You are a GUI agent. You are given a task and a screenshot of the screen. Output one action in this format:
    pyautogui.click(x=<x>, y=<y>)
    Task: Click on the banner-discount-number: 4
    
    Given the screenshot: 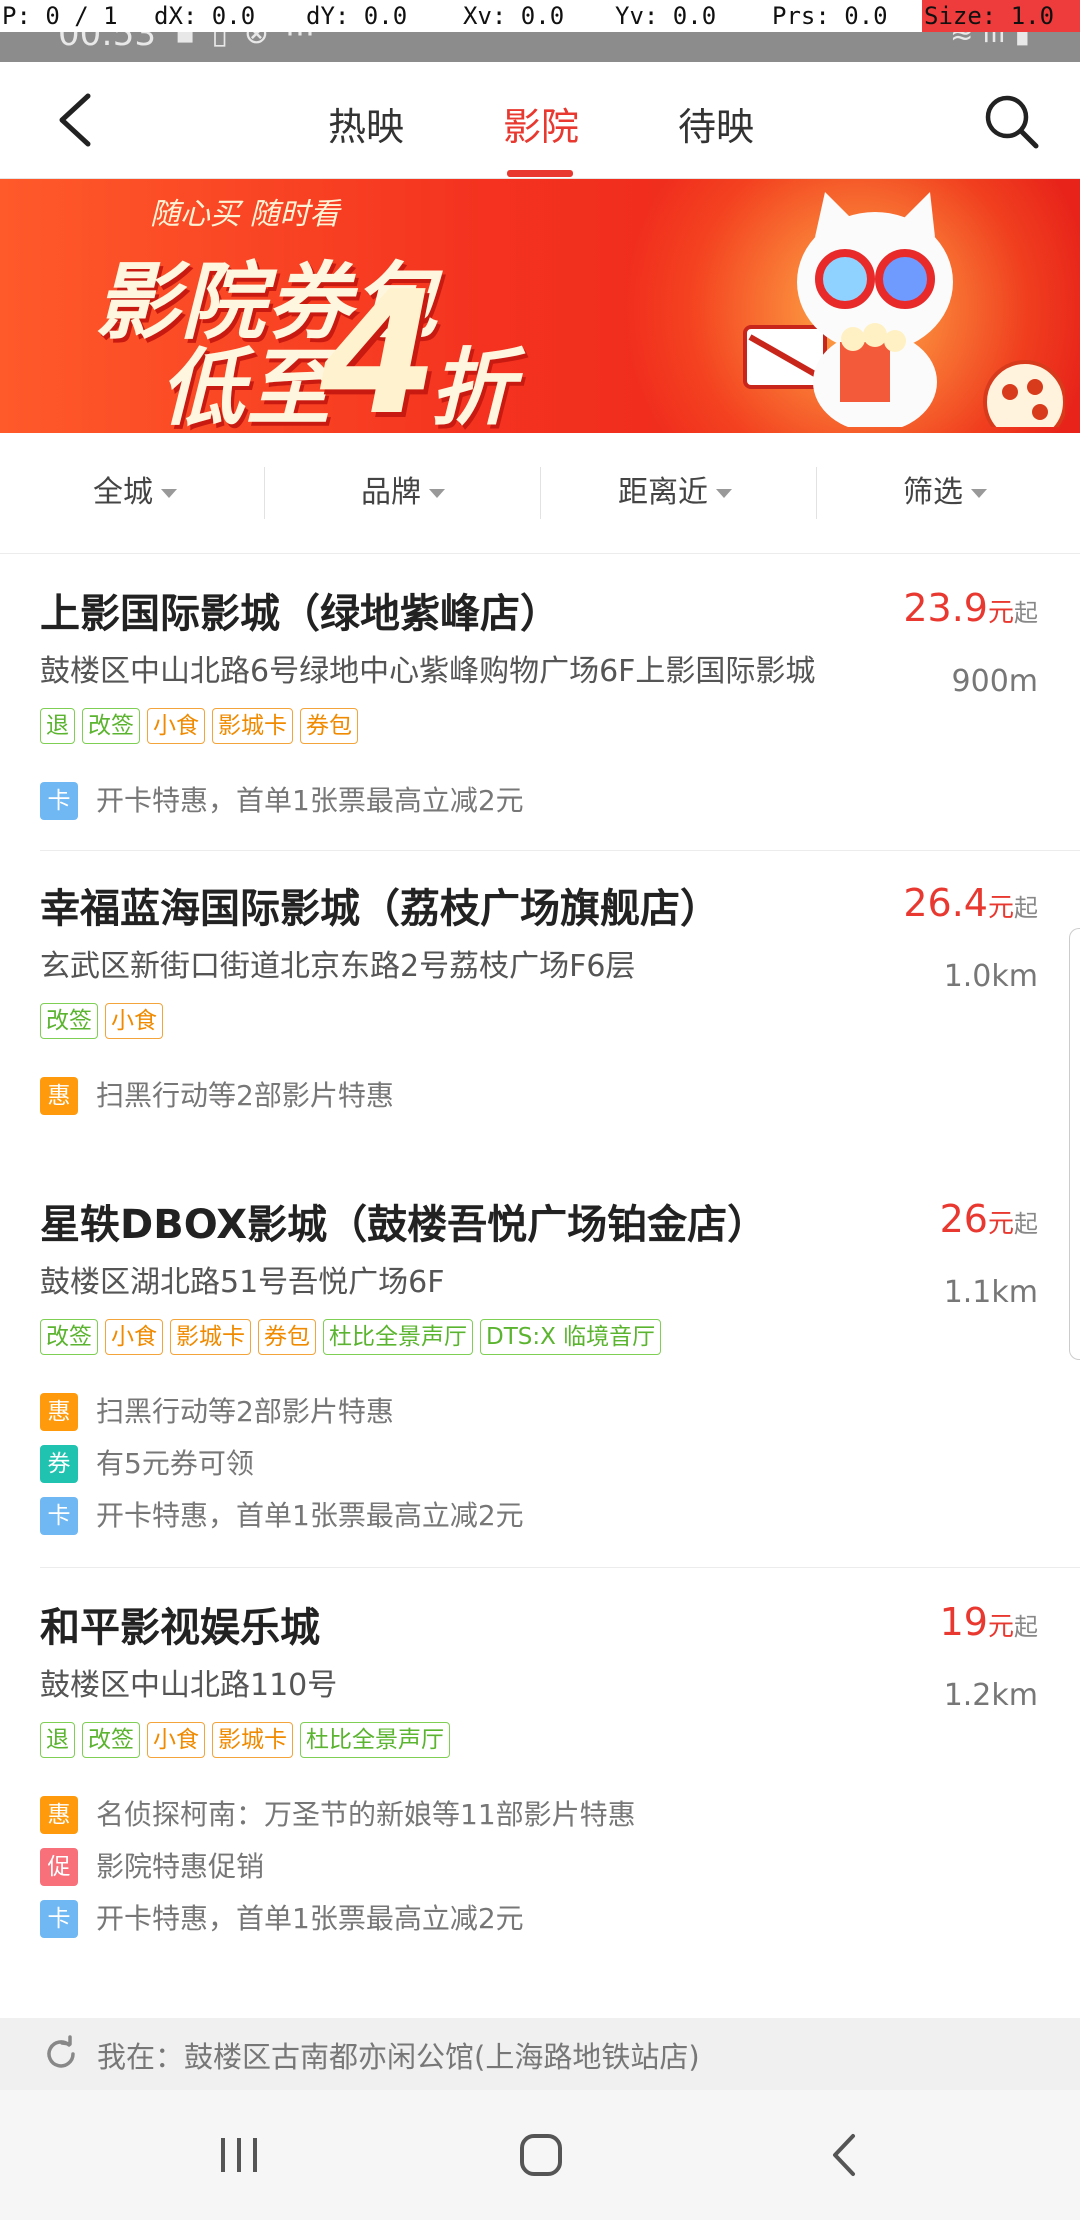 What is the action you would take?
    pyautogui.click(x=379, y=344)
    